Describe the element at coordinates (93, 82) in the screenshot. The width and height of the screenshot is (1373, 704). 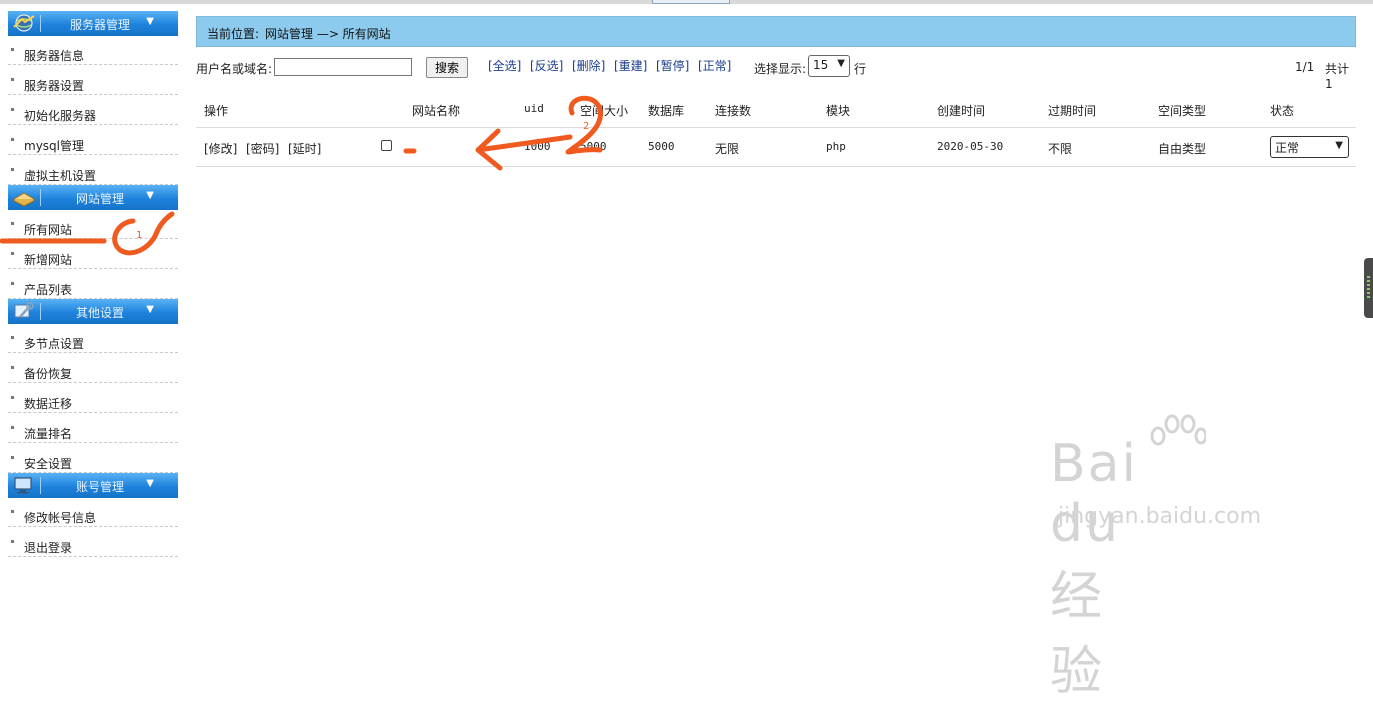
I see `sidebar-item-server-settings: 服务器设置` at that location.